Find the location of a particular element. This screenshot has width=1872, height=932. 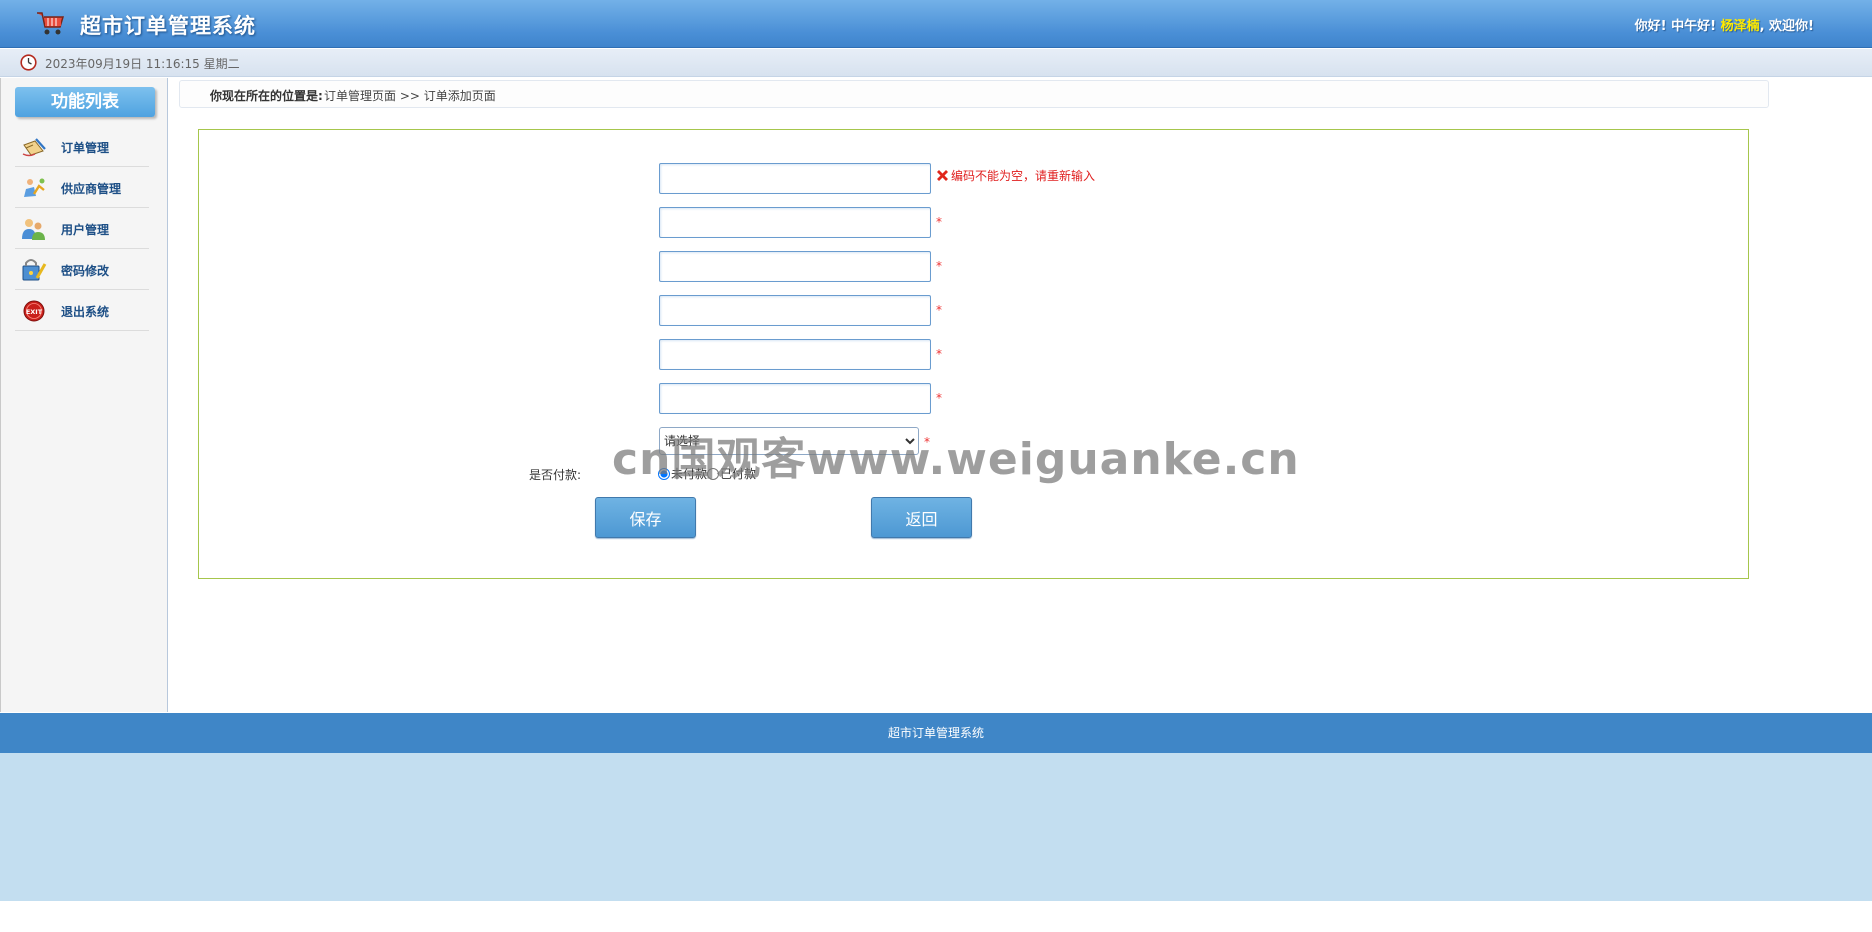

total-amount-input is located at coordinates (795, 398).